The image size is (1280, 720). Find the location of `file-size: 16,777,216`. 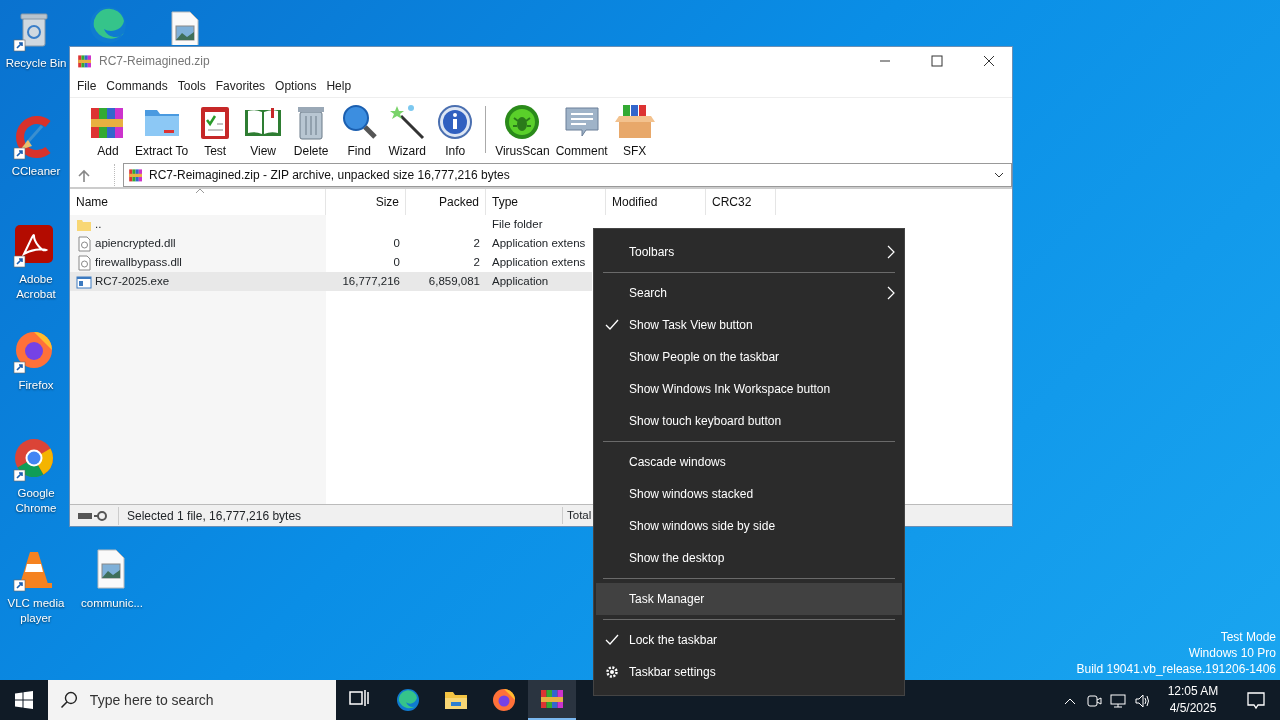

file-size: 16,777,216 is located at coordinates (371, 280).